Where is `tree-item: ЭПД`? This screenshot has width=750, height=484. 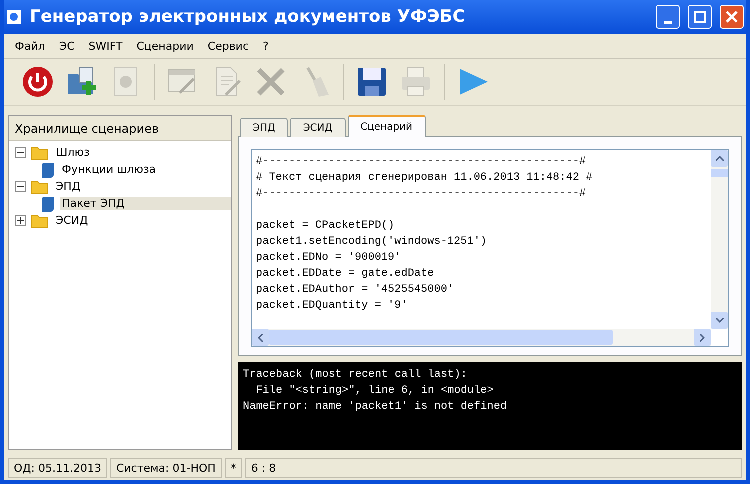
tree-item: ЭПД is located at coordinates (68, 186).